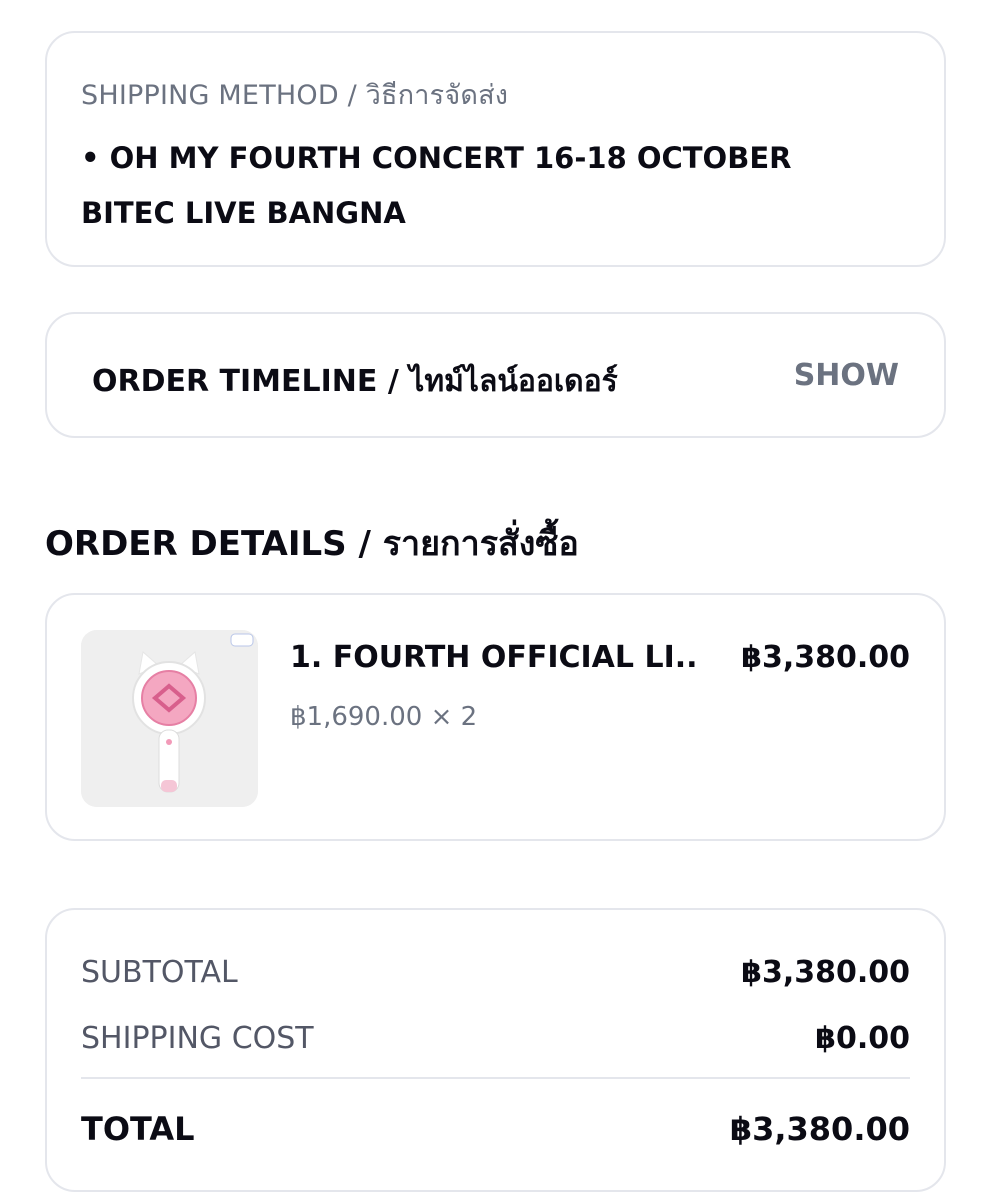  I want to click on shipping-cost-value: ฿0.00, so click(862, 1038).